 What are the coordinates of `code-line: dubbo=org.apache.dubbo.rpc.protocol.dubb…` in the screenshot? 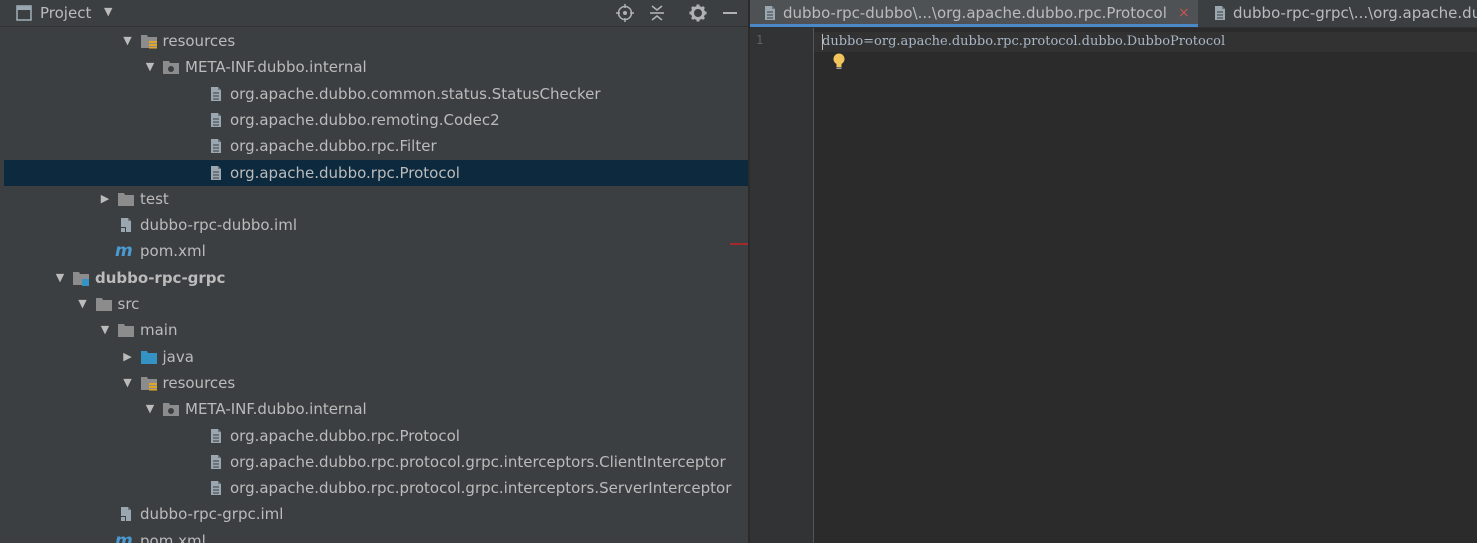 It's located at (1023, 42).